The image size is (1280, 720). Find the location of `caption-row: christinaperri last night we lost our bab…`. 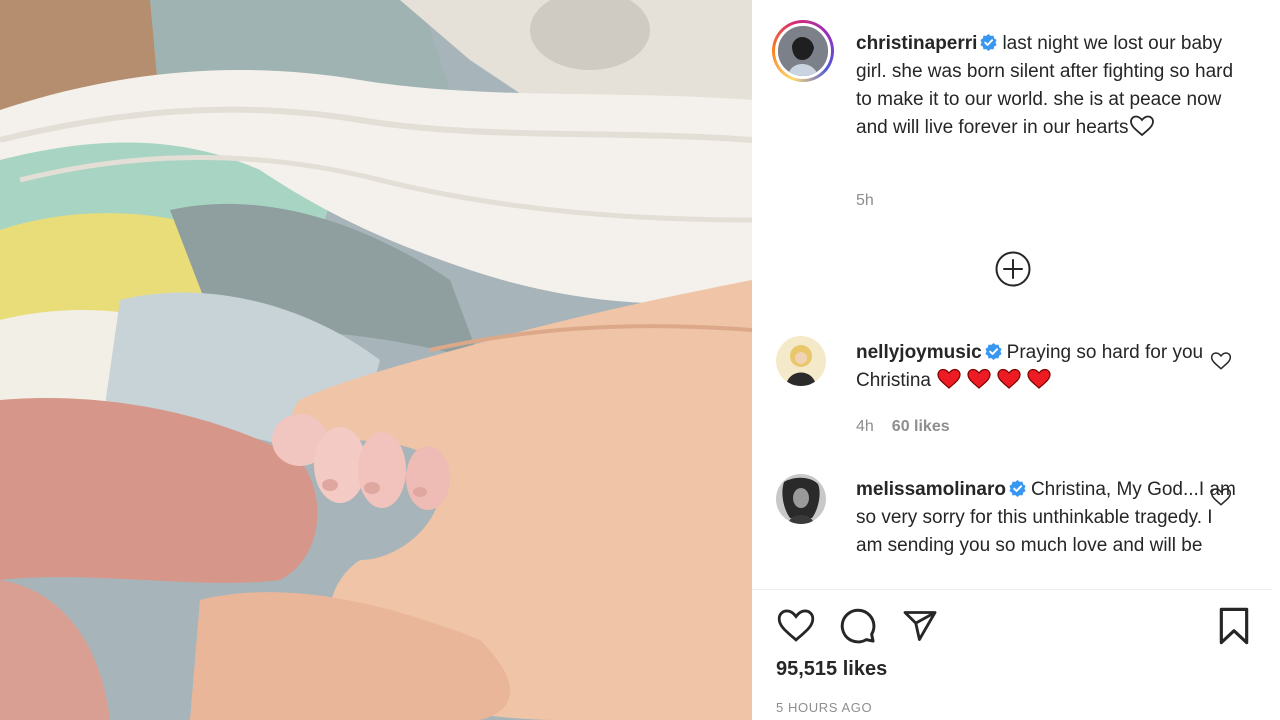

caption-row: christinaperri last night we lost our bab… is located at coordinates (1014, 123).